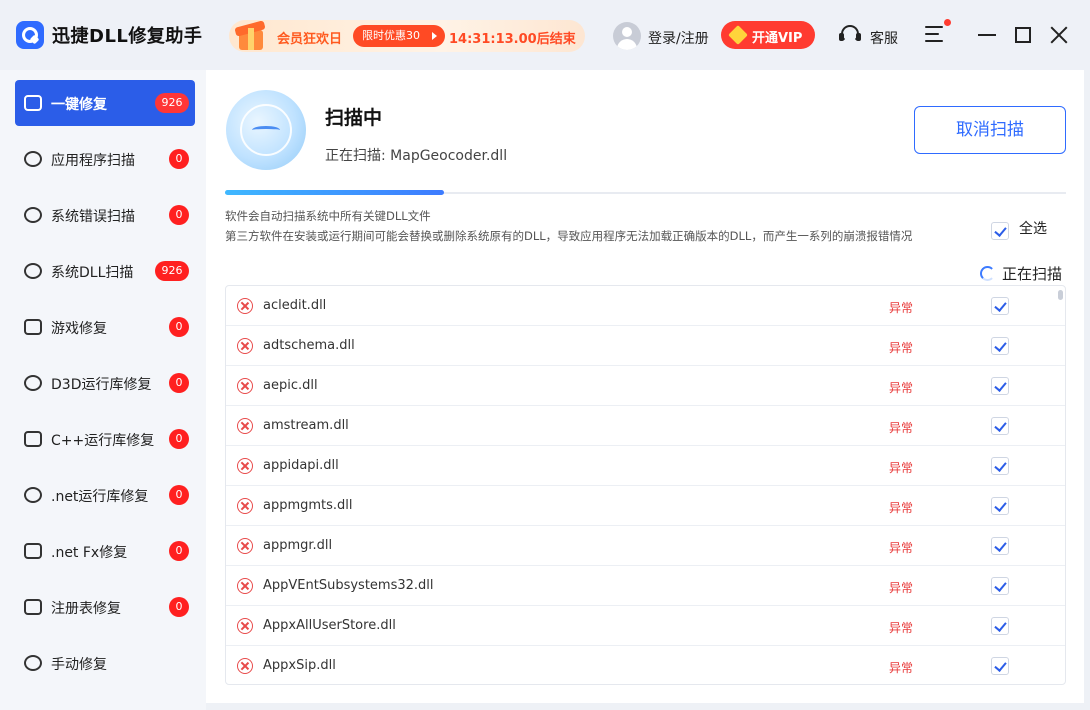 The image size is (1090, 710). What do you see at coordinates (348, 585) in the screenshot?
I see `dll-file-name: AppVEntSubsystems32.dll` at bounding box center [348, 585].